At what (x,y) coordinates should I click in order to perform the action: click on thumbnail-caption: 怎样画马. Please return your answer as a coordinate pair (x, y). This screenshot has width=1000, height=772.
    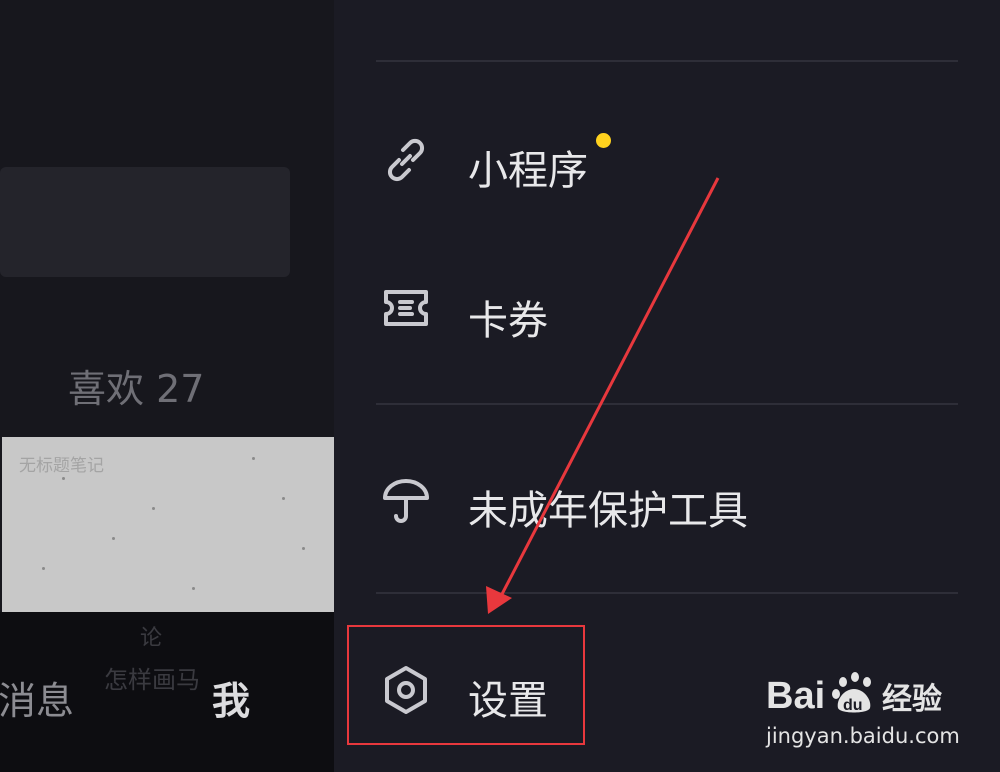
    Looking at the image, I should click on (152, 680).